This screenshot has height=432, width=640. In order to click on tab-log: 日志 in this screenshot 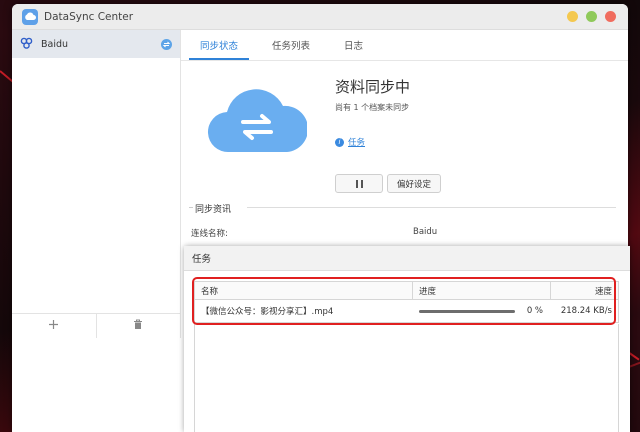, I will do `click(353, 49)`.